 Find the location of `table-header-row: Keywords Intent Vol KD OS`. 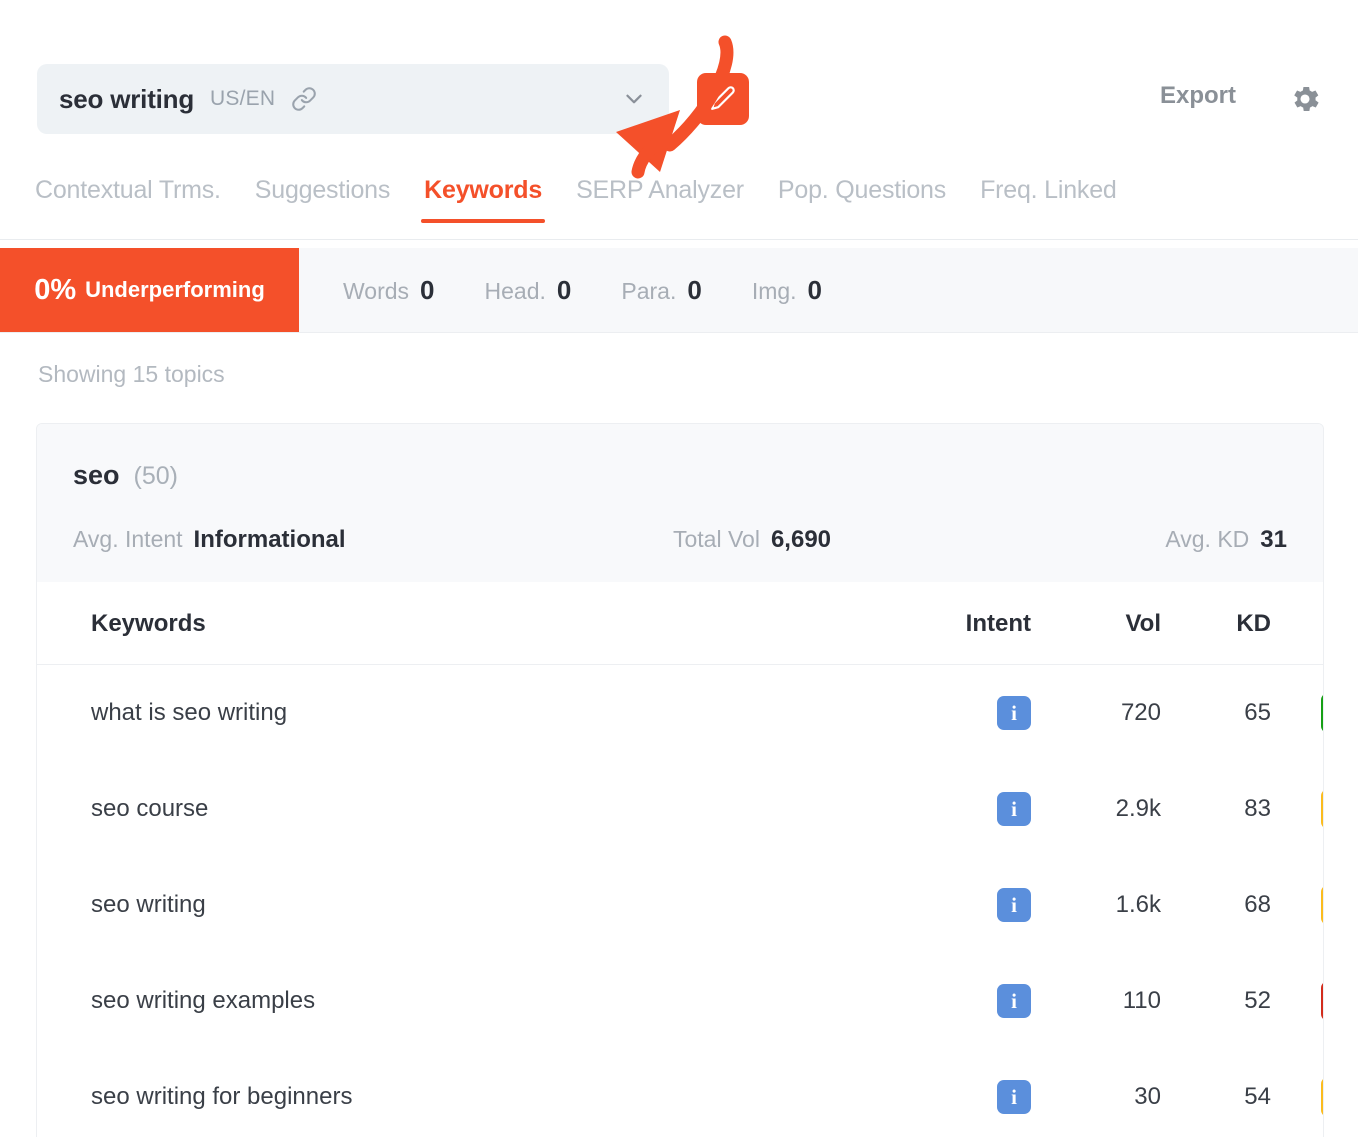

table-header-row: Keywords Intent Vol KD OS is located at coordinates (680, 623).